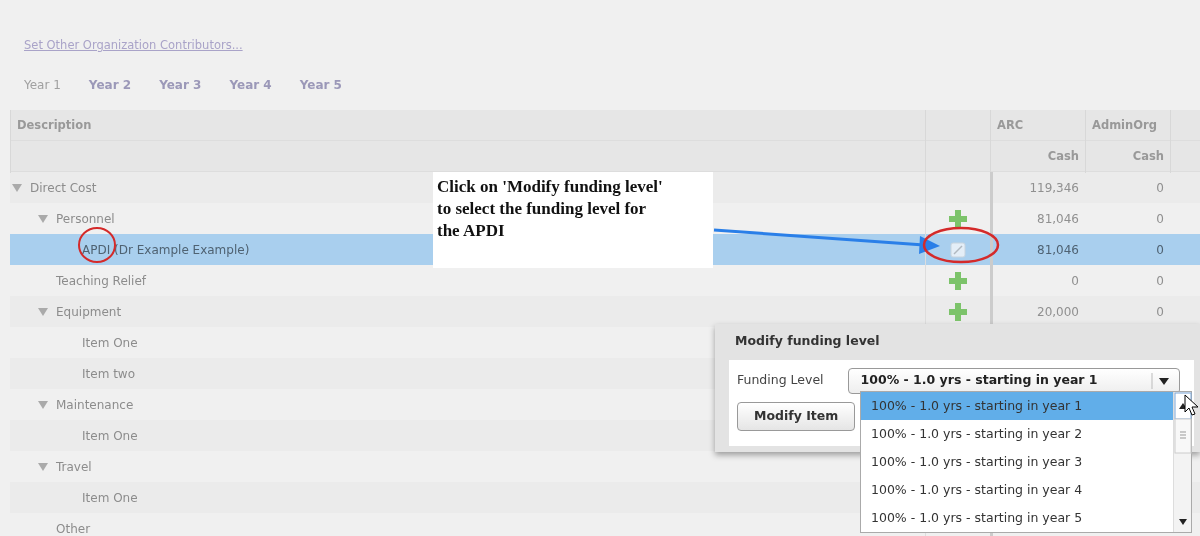 The width and height of the screenshot is (1200, 536). I want to click on instruction-tooltip: Click on 'Modify funding level' to select the funding level for the APDI, so click(573, 220).